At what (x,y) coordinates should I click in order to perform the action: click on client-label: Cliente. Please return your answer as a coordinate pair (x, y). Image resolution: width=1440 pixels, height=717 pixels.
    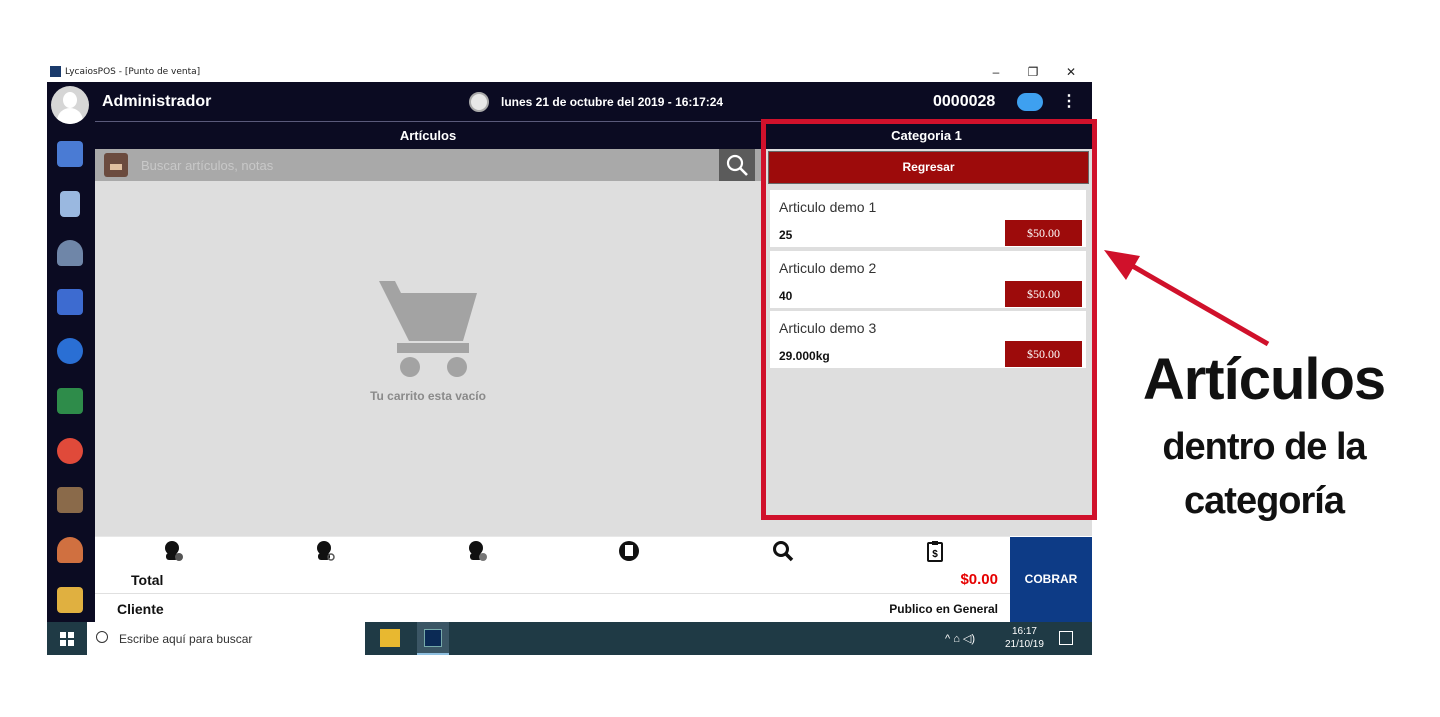
    Looking at the image, I should click on (140, 609).